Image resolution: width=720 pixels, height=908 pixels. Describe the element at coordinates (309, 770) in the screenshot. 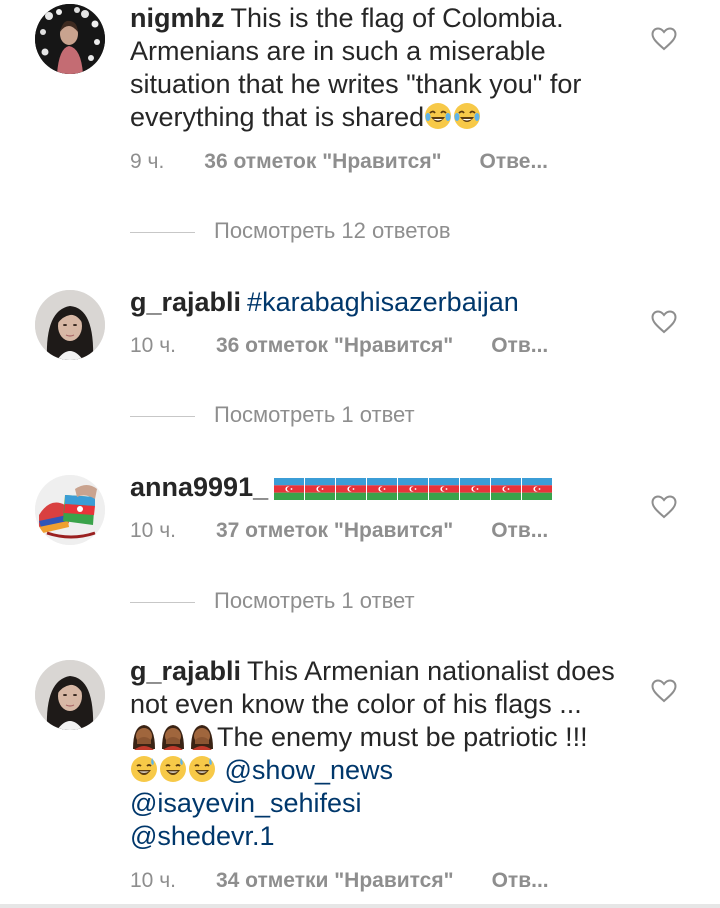

I see `mention-link: @show_news` at that location.